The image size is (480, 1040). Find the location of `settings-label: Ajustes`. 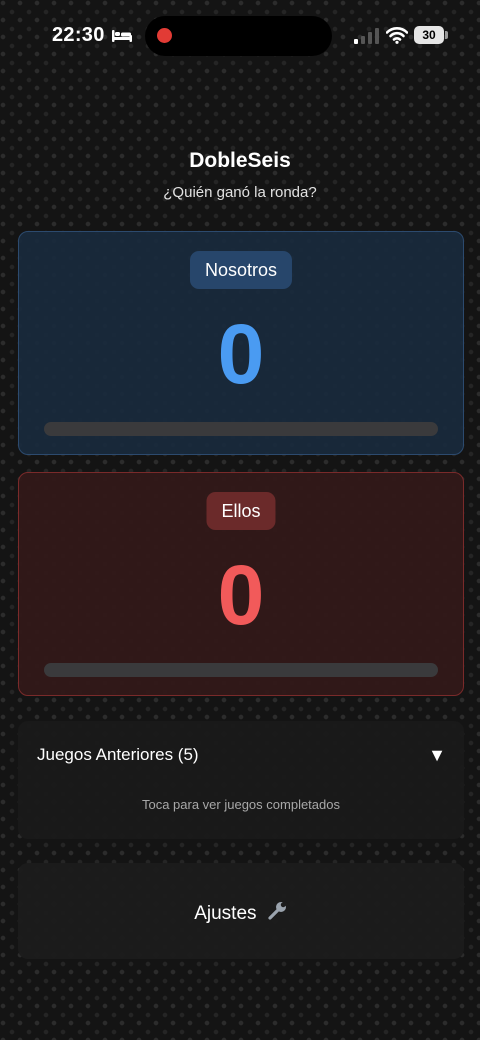

settings-label: Ajustes is located at coordinates (225, 913).